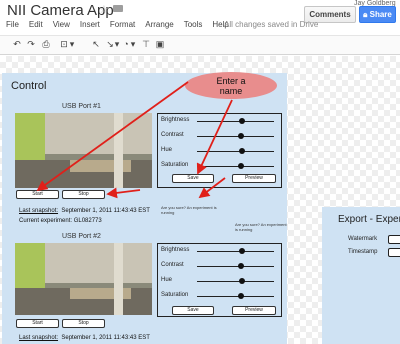  I want to click on arrow-from-save, so click(212, 188).